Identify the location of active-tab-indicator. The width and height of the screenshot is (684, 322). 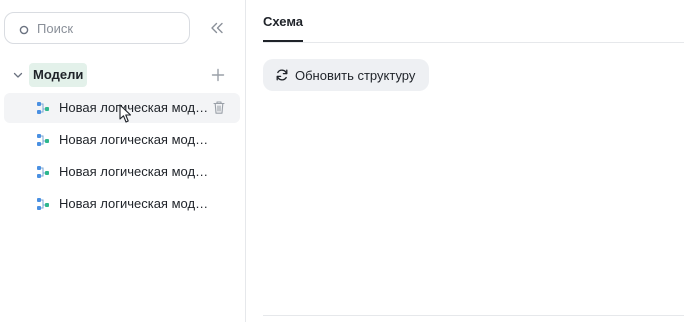
(283, 41).